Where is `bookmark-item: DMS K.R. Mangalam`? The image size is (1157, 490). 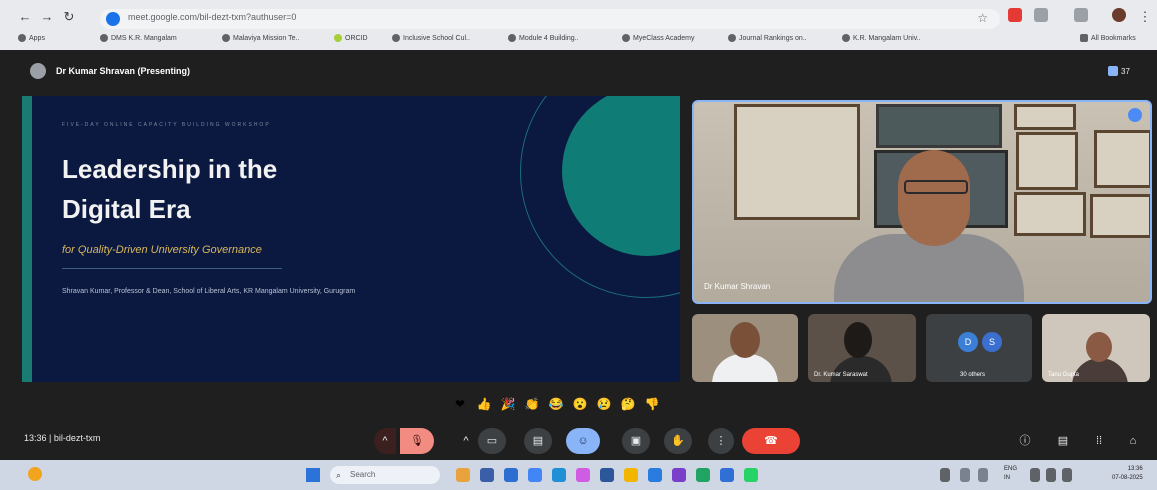 bookmark-item: DMS K.R. Mangalam is located at coordinates (138, 38).